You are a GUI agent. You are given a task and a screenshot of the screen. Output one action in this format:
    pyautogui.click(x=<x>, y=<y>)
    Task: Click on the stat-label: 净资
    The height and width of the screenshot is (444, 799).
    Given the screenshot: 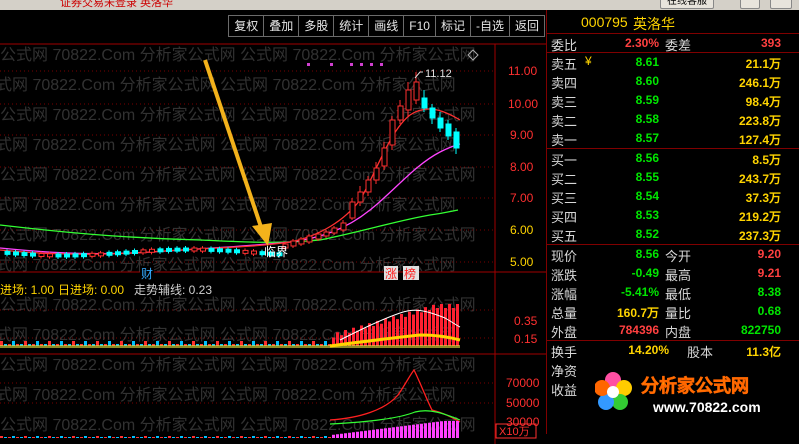 What is the action you would take?
    pyautogui.click(x=564, y=371)
    